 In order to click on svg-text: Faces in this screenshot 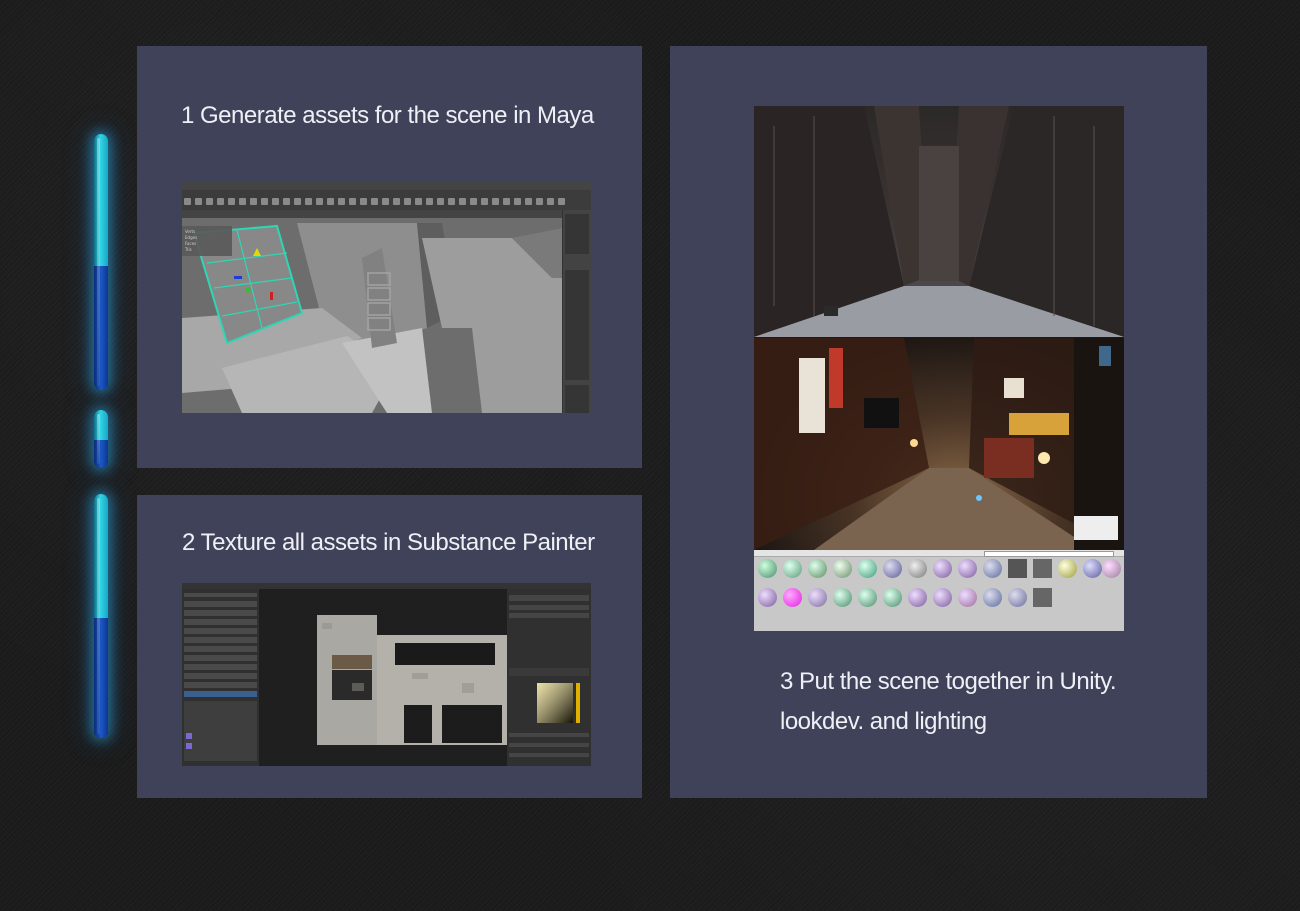, I will do `click(190, 243)`.